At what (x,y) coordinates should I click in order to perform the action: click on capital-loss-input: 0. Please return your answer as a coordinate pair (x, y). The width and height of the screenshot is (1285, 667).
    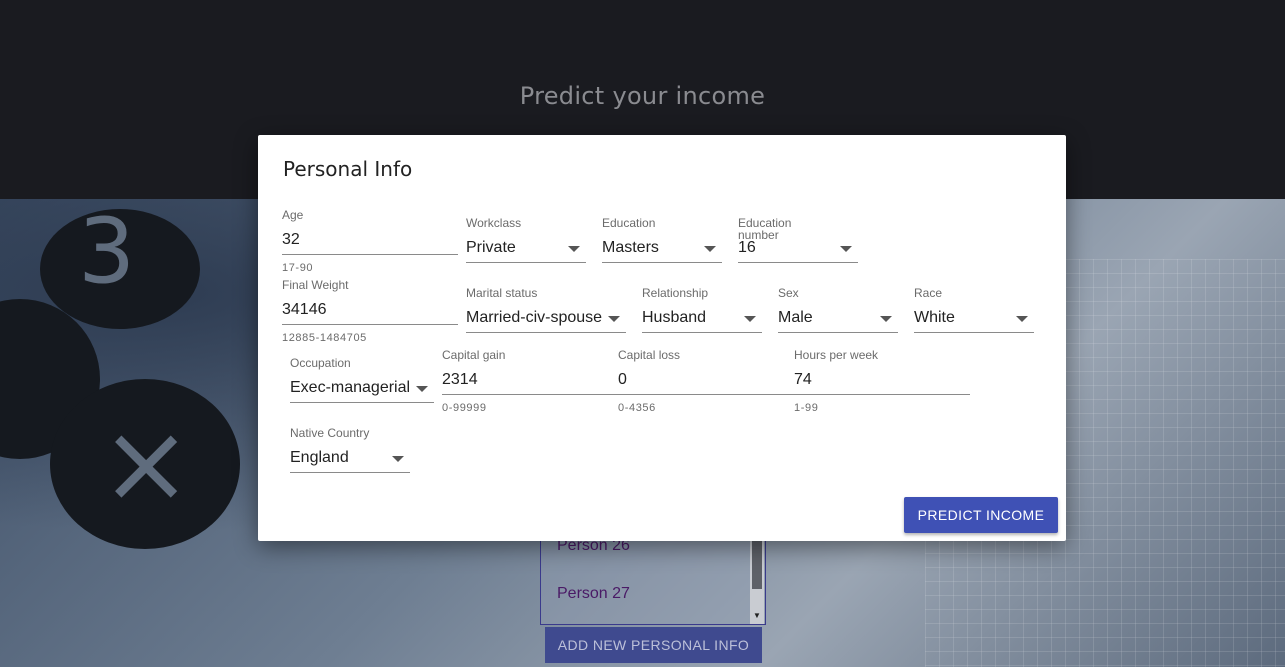
    Looking at the image, I should click on (622, 380).